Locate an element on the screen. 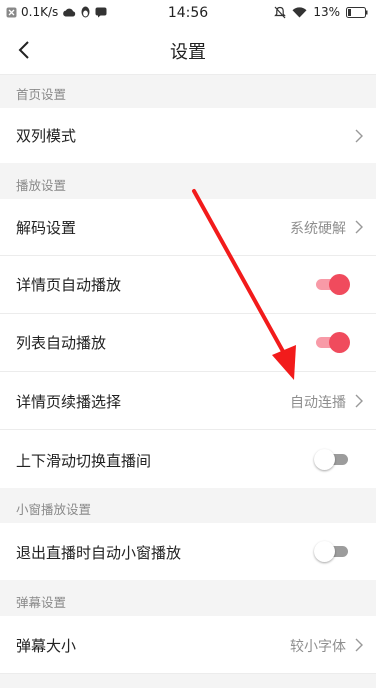 Image resolution: width=376 pixels, height=688 pixels. row-dual-column: 双列模式 is located at coordinates (188, 135).